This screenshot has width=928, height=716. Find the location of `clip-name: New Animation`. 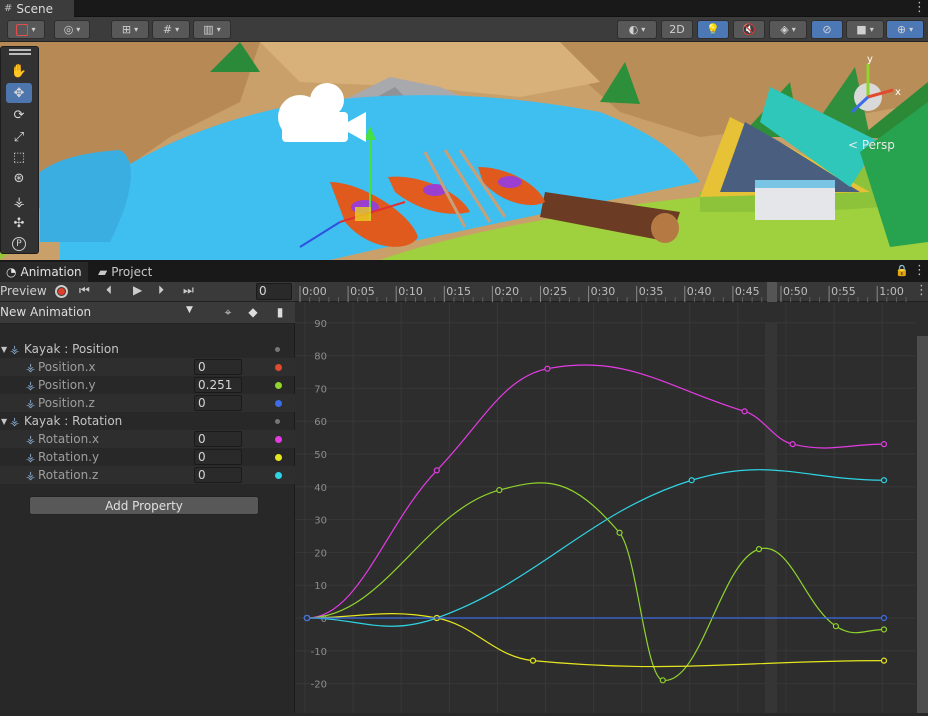

clip-name: New Animation is located at coordinates (46, 312).